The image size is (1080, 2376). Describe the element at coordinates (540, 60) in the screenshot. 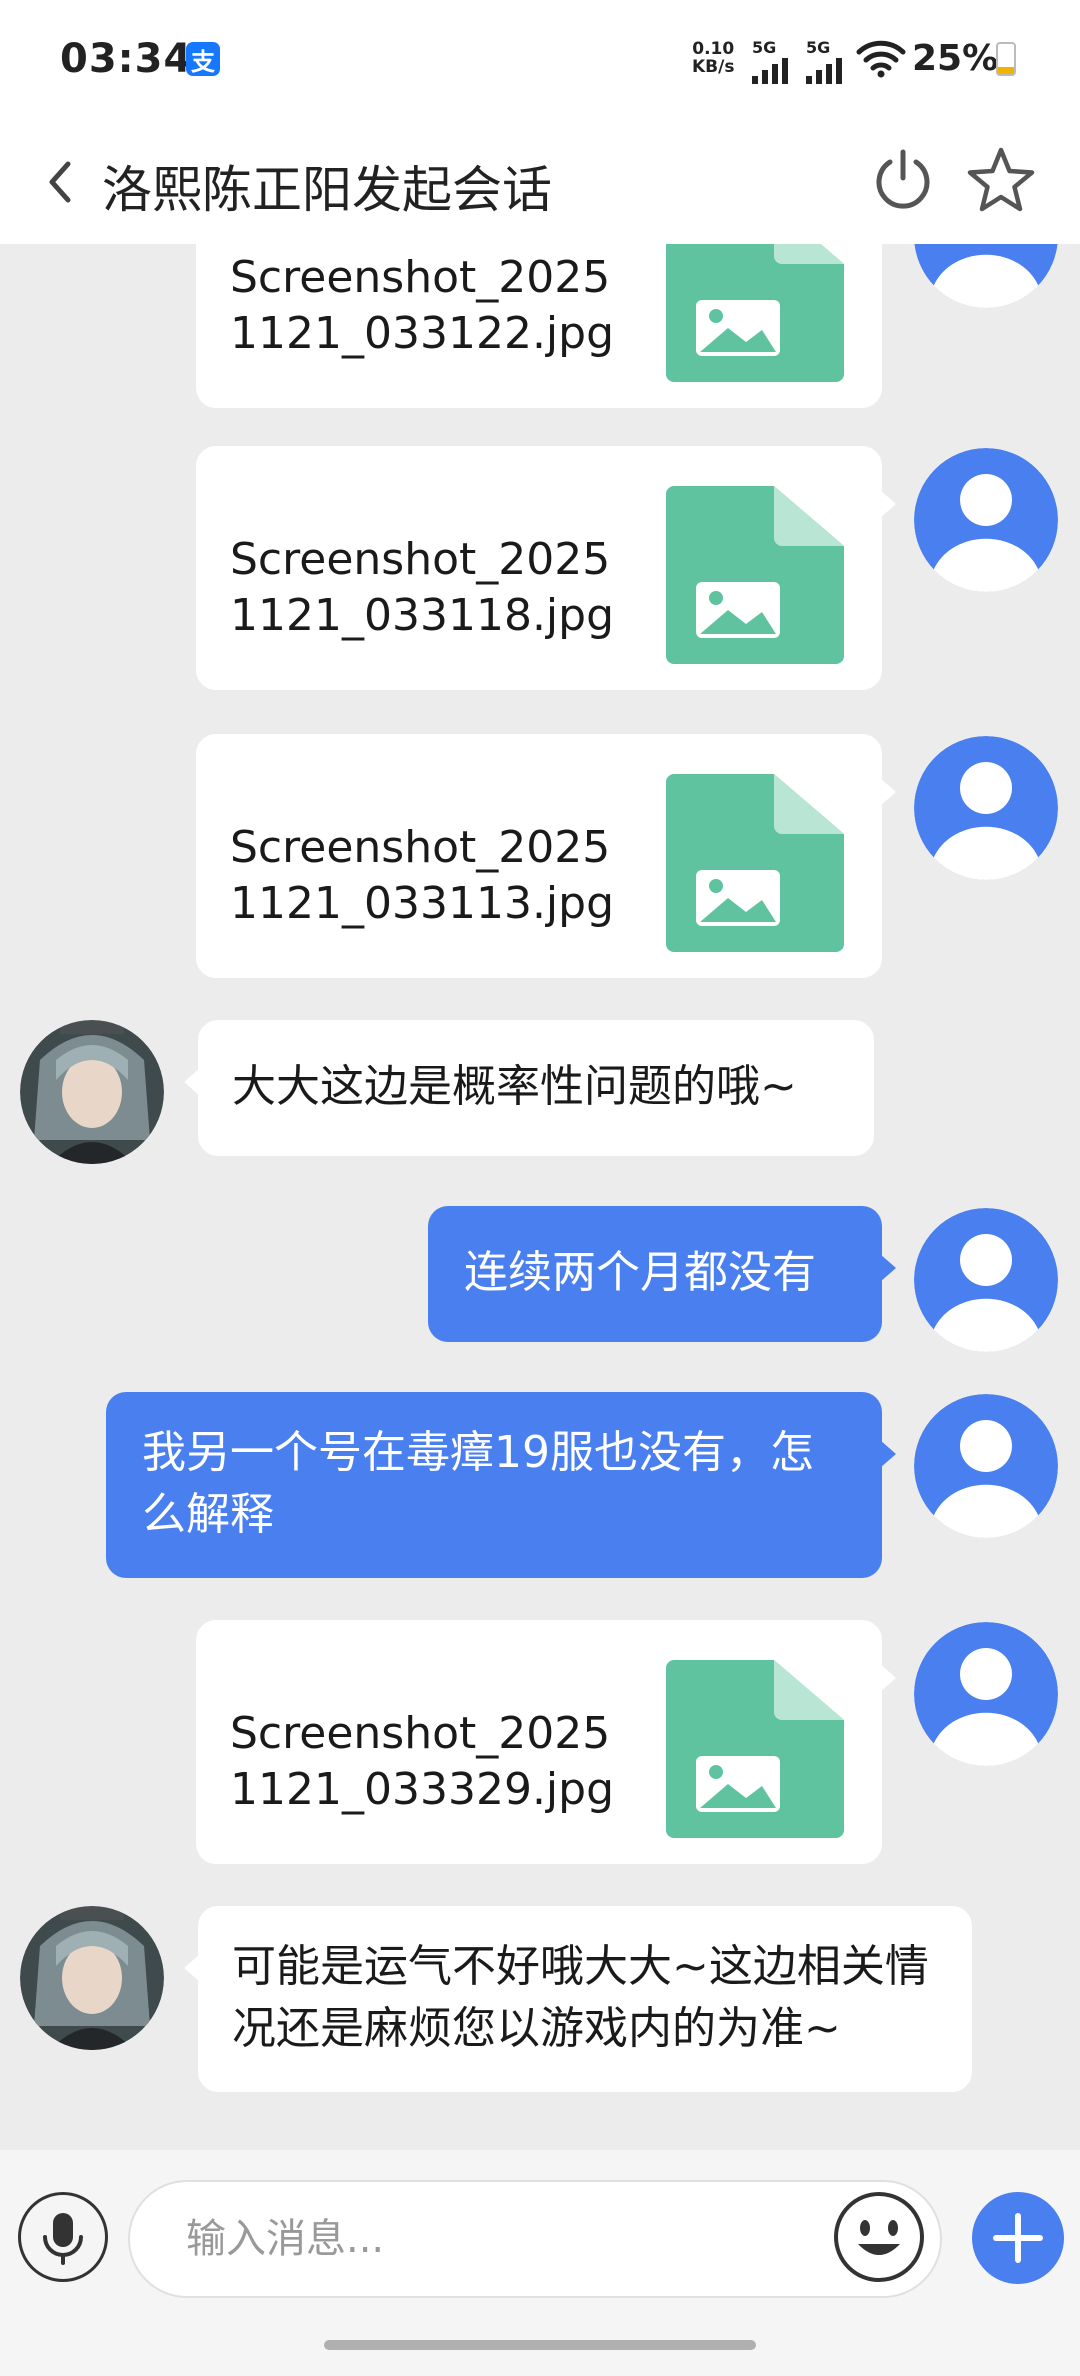

I see `status-bar: 03:34 支 0.10 KB/s 5G 5G 25%` at that location.